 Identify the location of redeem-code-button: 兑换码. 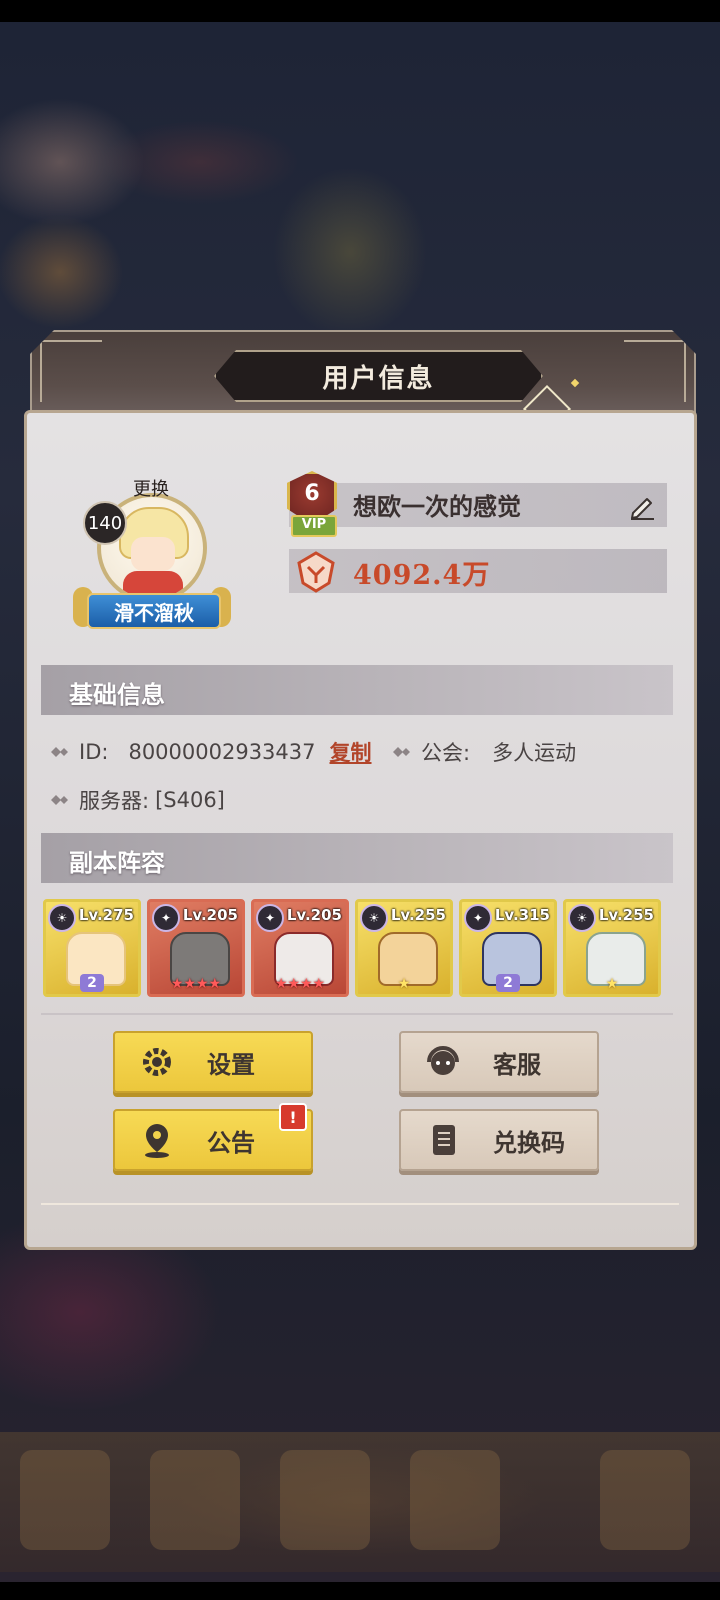
(499, 1140).